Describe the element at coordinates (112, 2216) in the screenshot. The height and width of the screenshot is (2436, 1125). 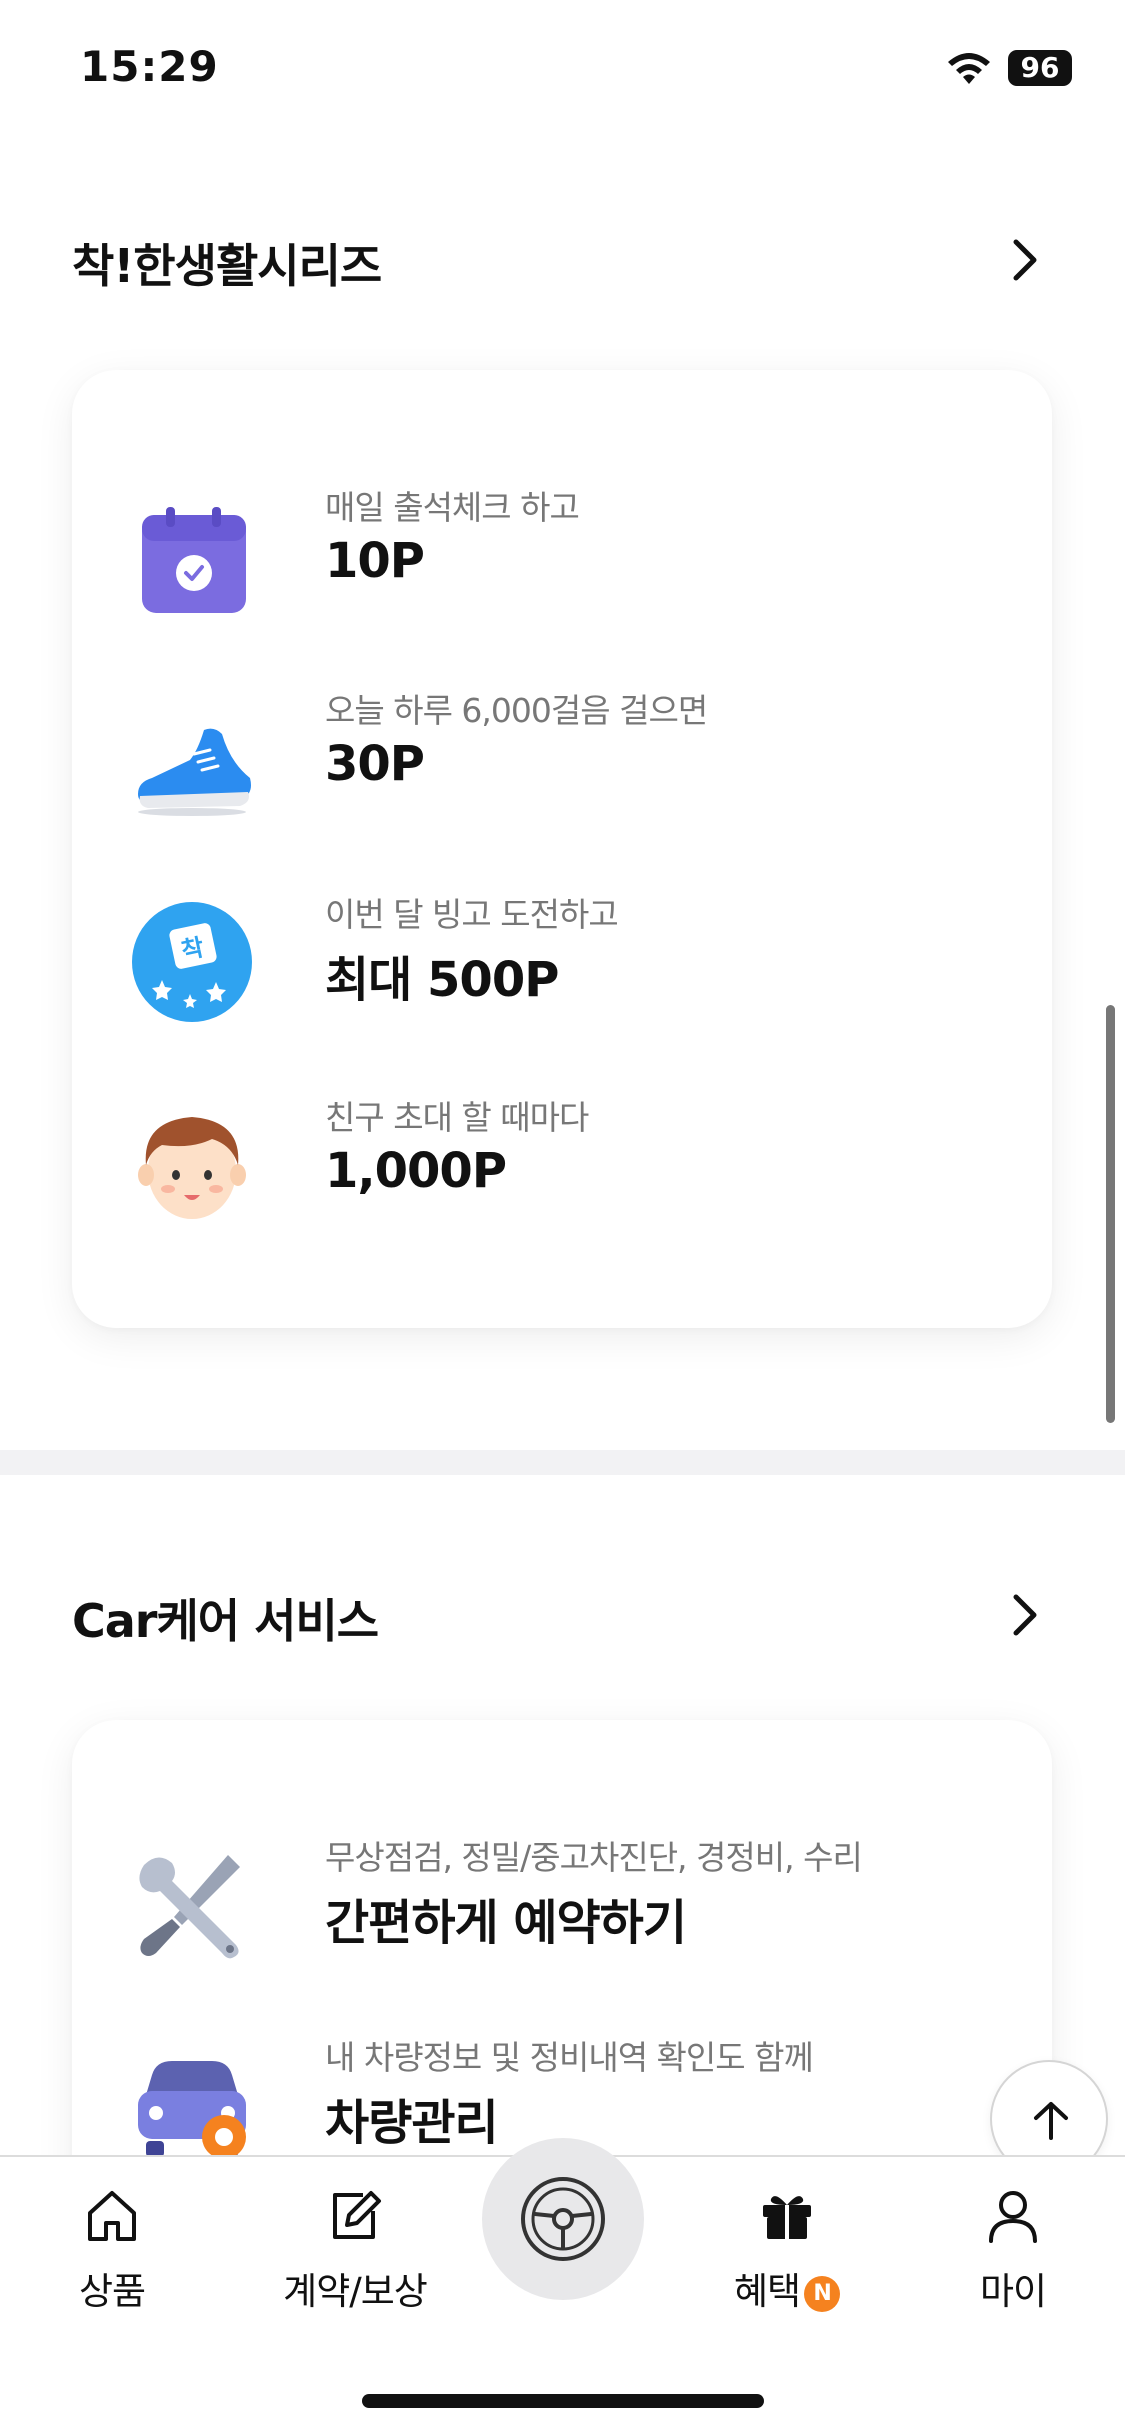
I see `home-icon` at that location.